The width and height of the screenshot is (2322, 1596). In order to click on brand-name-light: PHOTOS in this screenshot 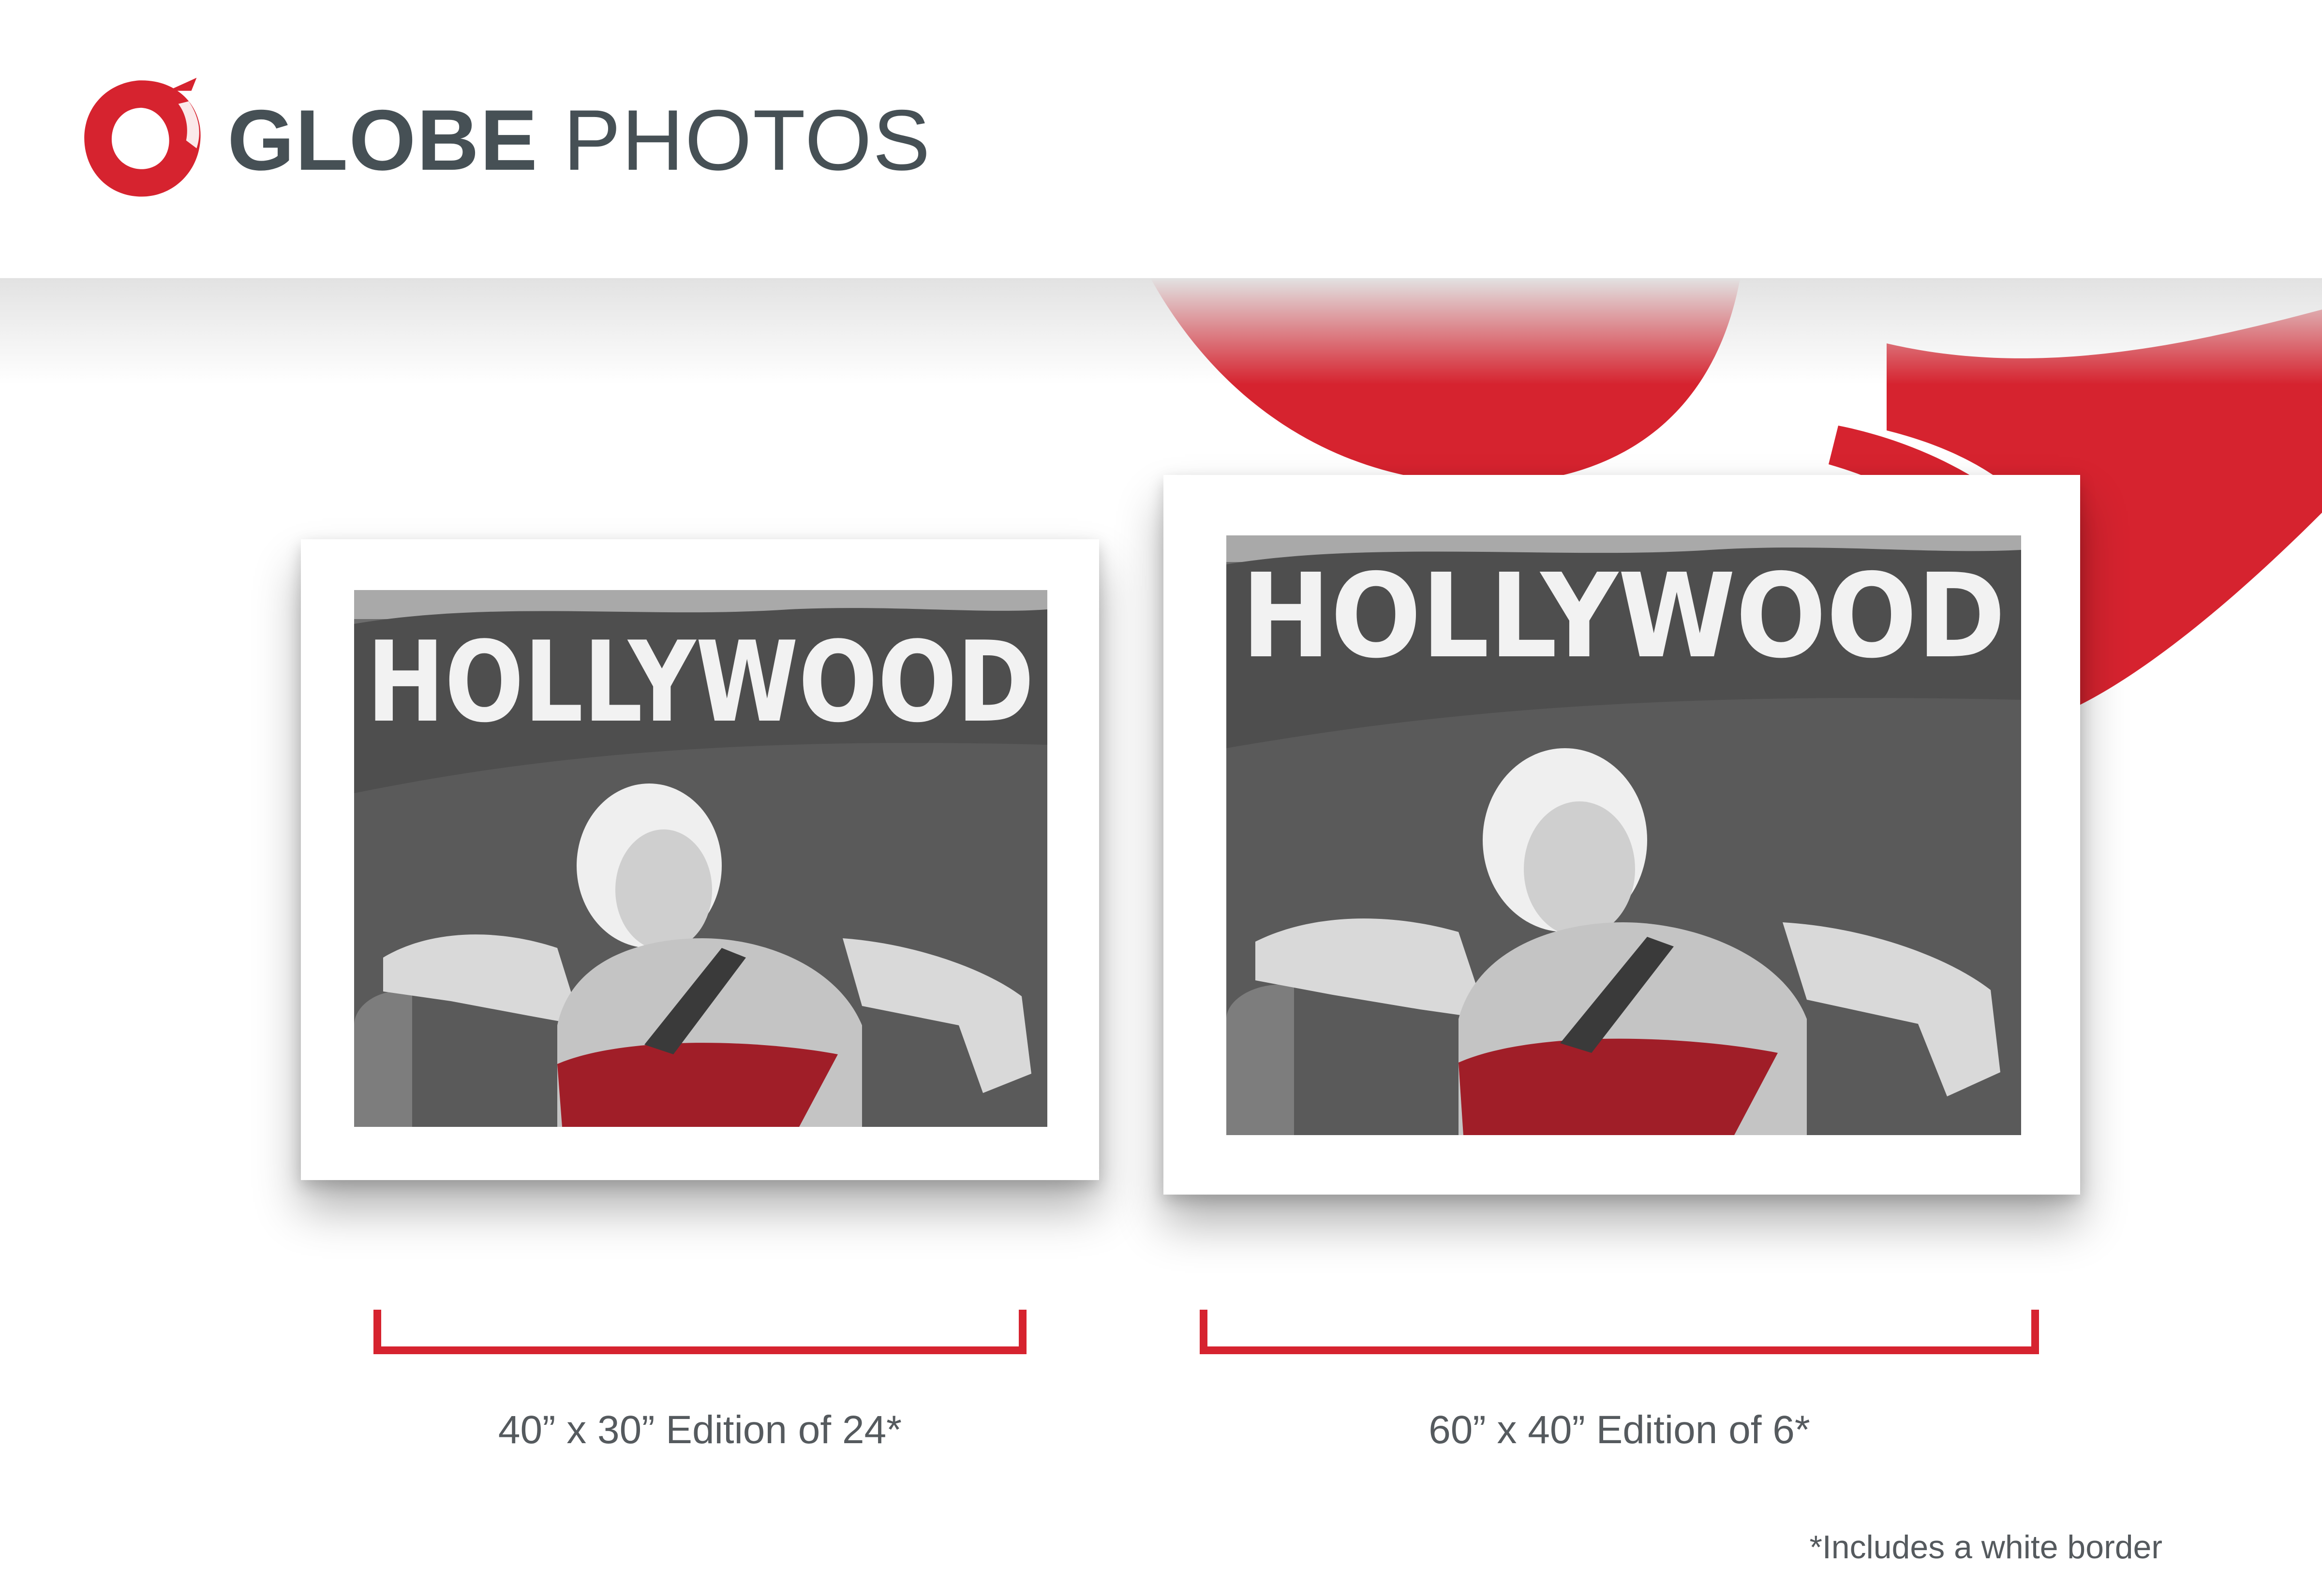, I will do `click(747, 140)`.